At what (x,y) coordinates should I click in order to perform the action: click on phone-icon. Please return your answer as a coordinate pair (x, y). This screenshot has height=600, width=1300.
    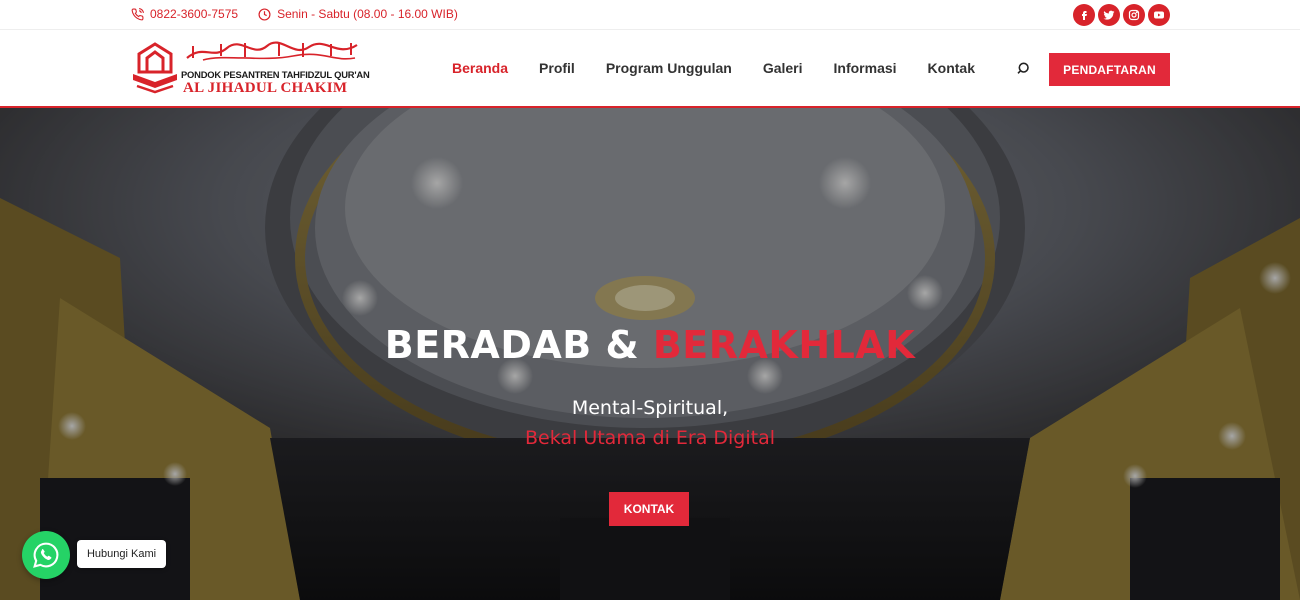
    Looking at the image, I should click on (137, 13).